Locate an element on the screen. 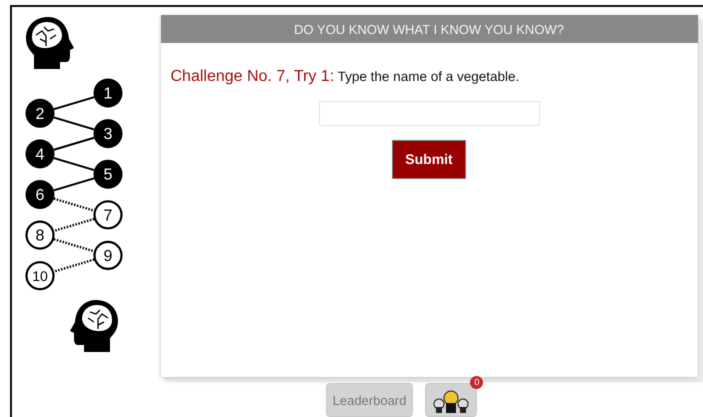 The image size is (703, 417). step-node: 5 is located at coordinates (108, 174).